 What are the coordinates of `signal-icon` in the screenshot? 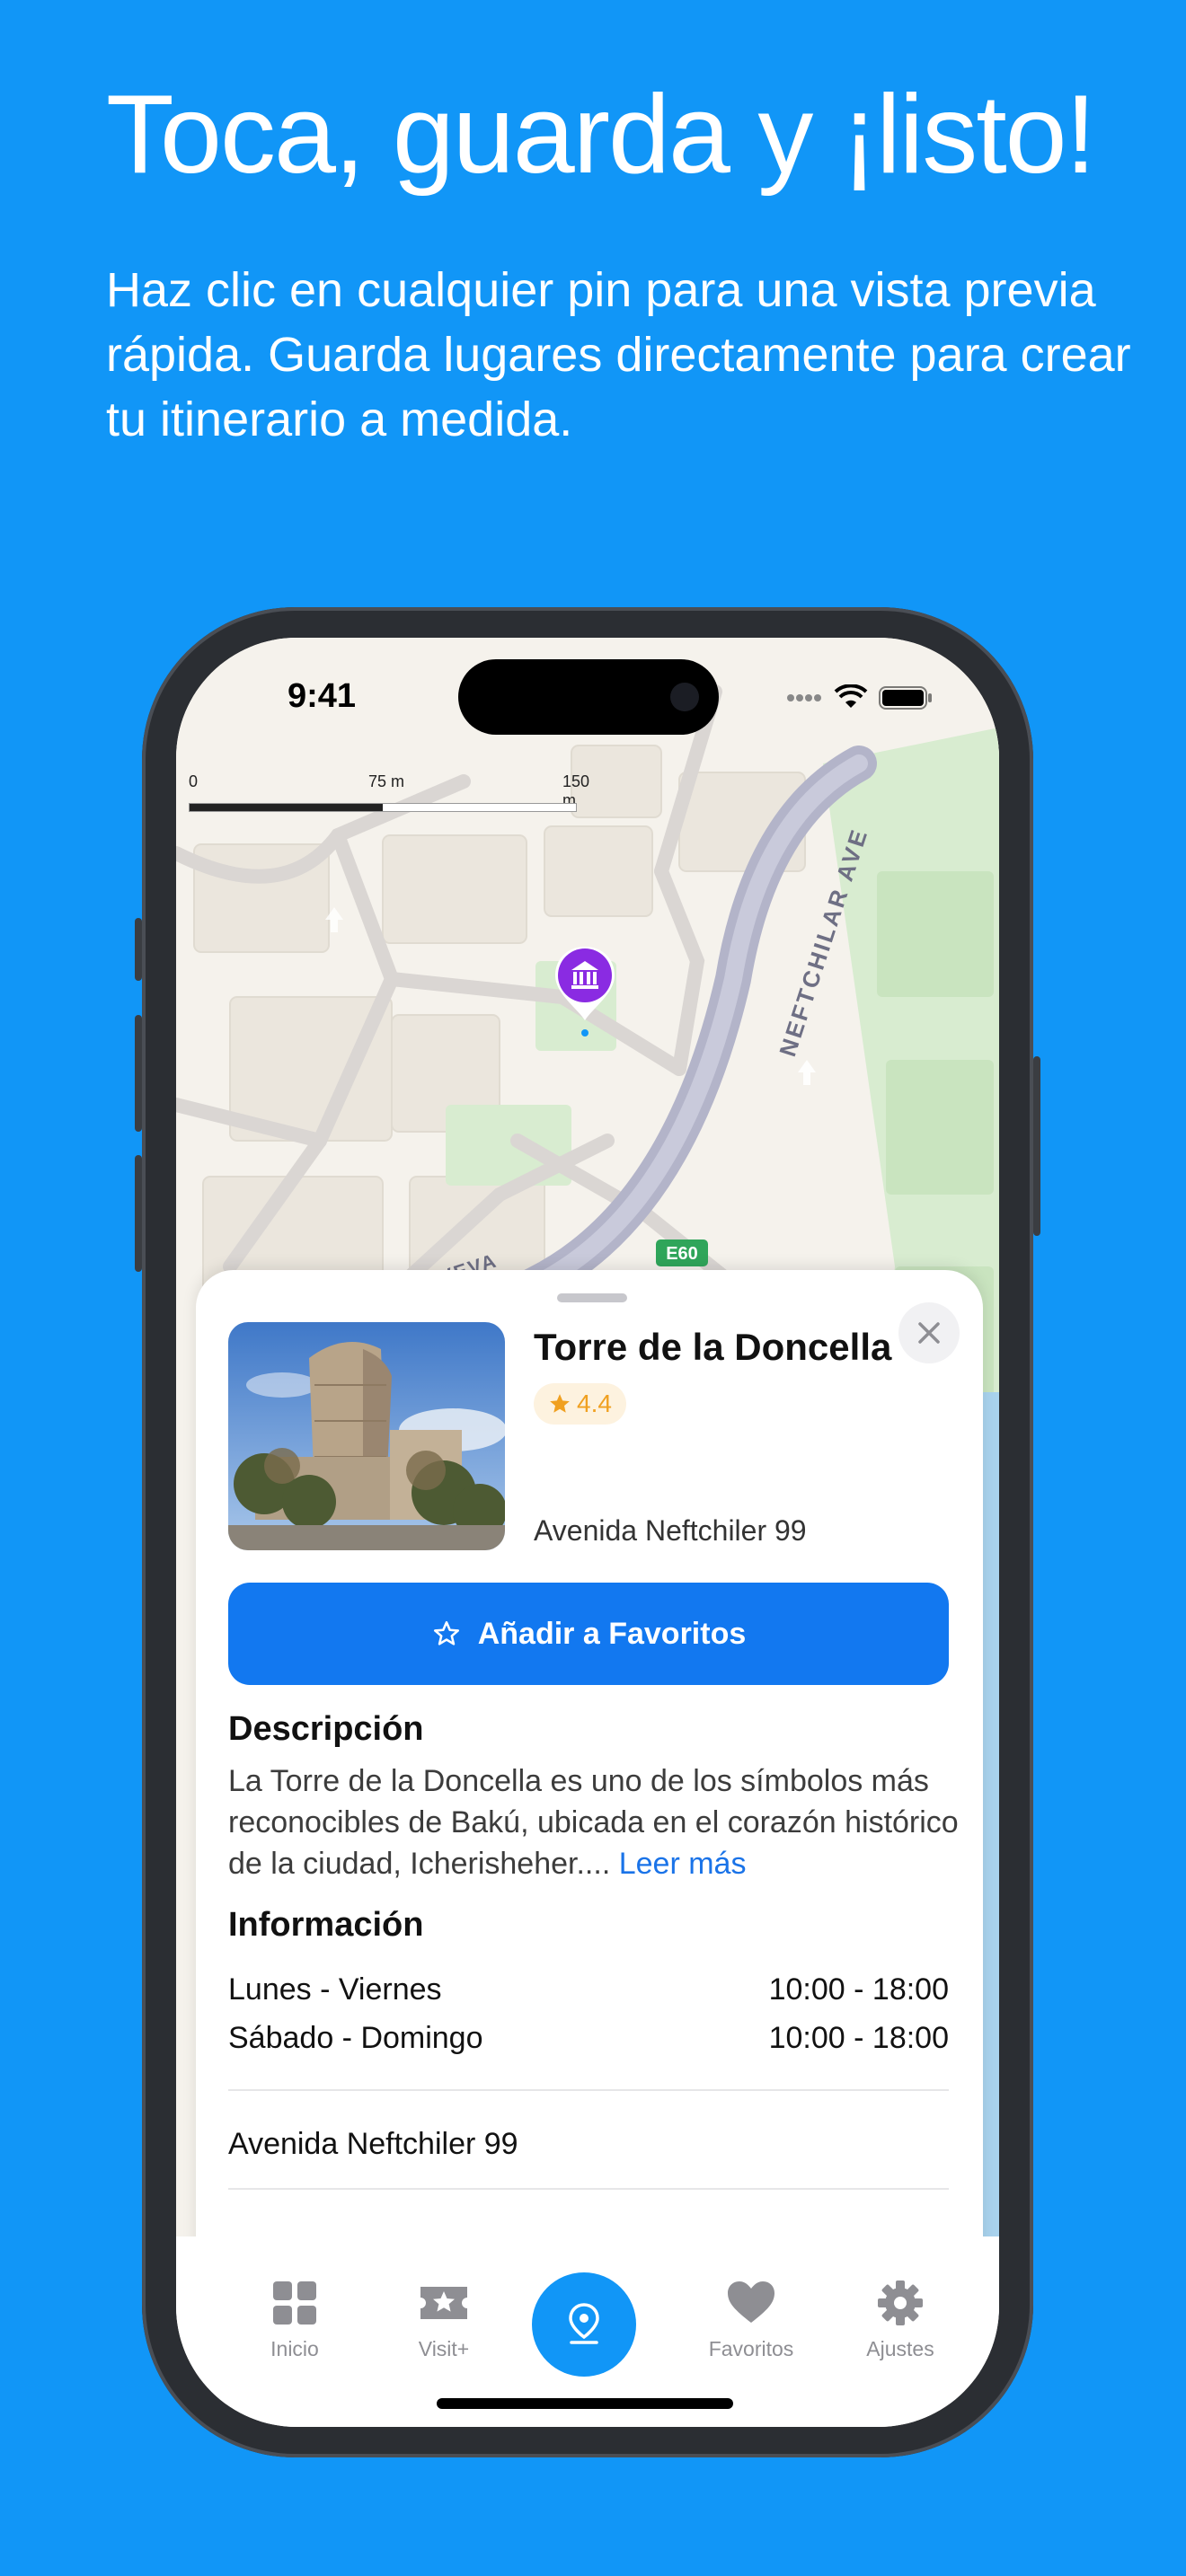 It's located at (804, 697).